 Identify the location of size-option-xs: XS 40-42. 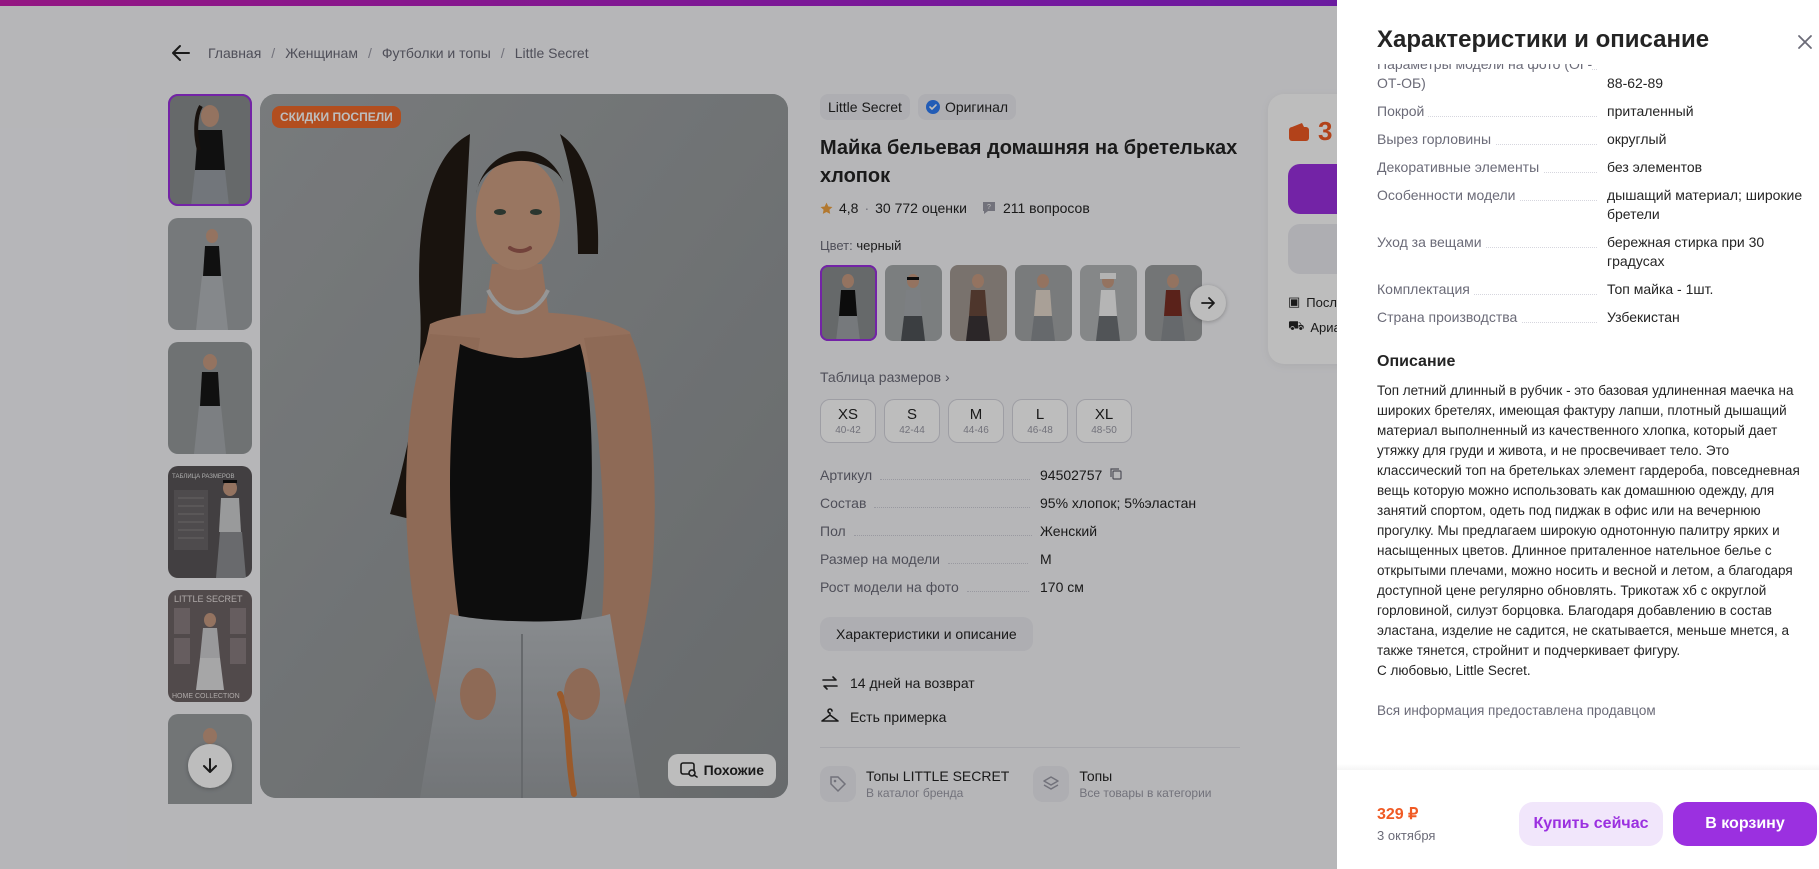
(848, 421).